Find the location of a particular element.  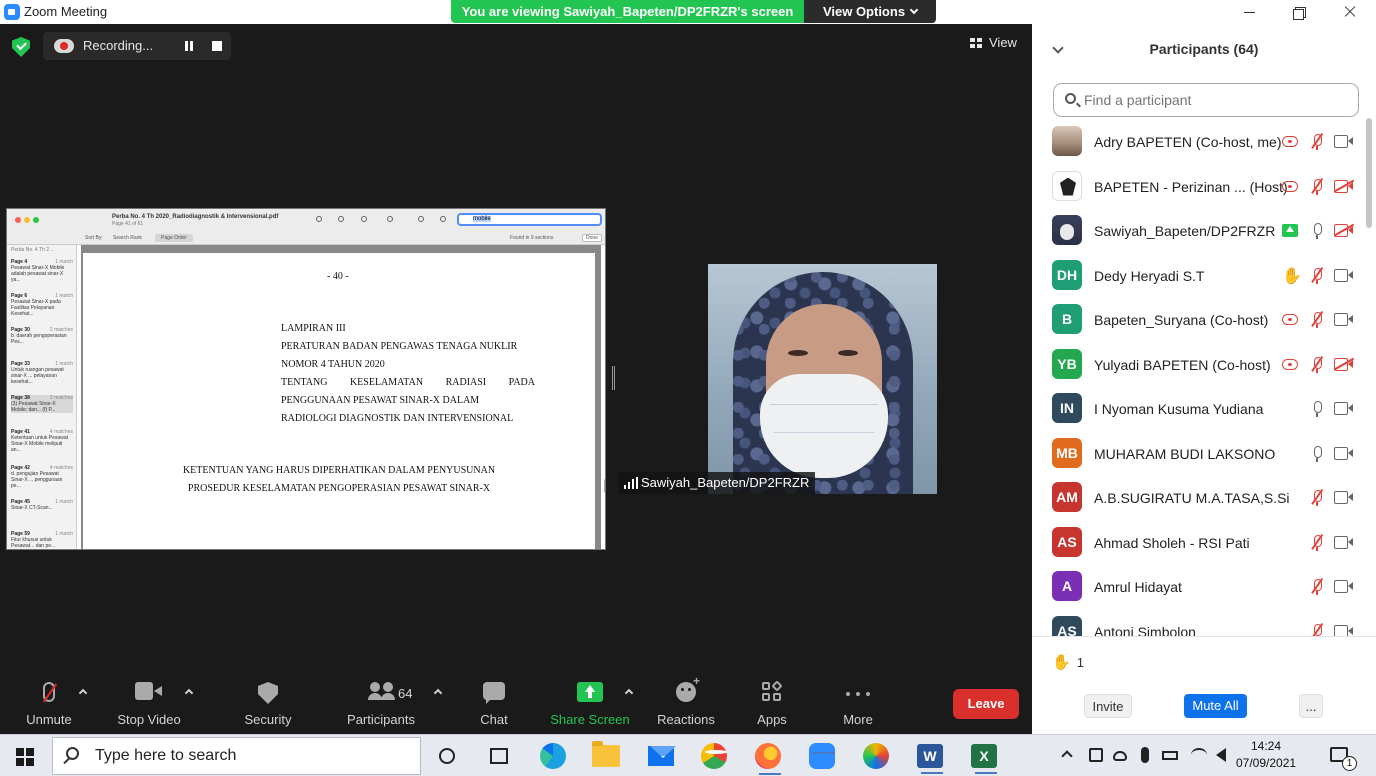

paint-icon is located at coordinates (876, 756).